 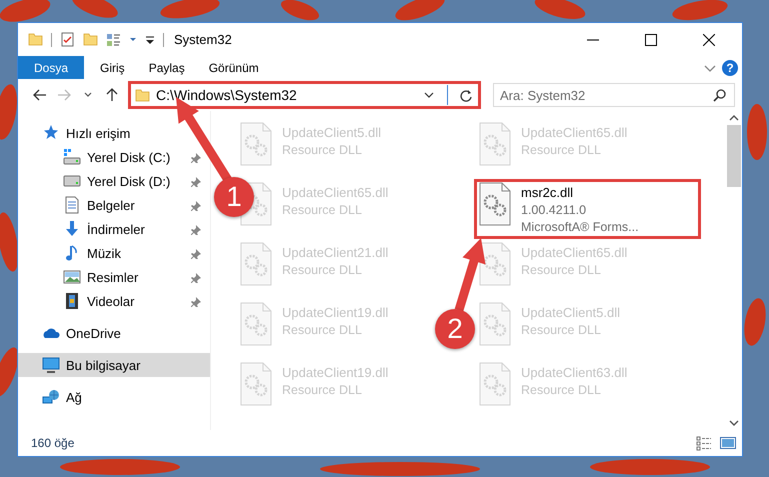 What do you see at coordinates (580, 193) in the screenshot?
I see `file-name: msr2c.dll` at bounding box center [580, 193].